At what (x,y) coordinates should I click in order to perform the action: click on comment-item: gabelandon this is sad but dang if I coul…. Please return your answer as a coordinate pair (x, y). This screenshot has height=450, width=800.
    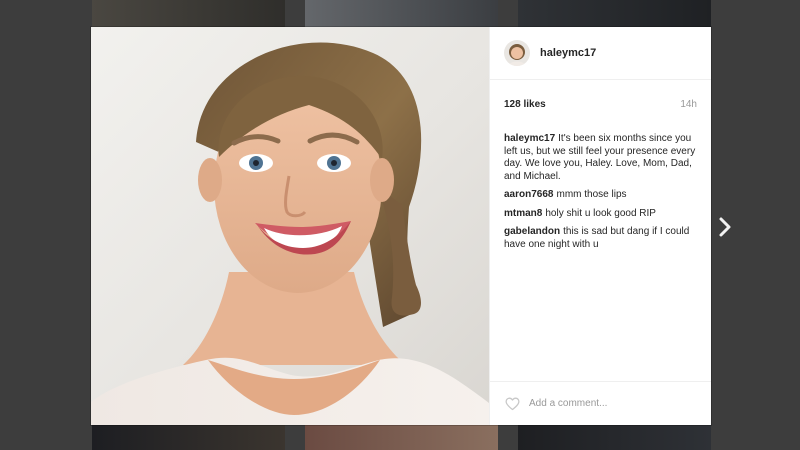
    Looking at the image, I should click on (600, 238).